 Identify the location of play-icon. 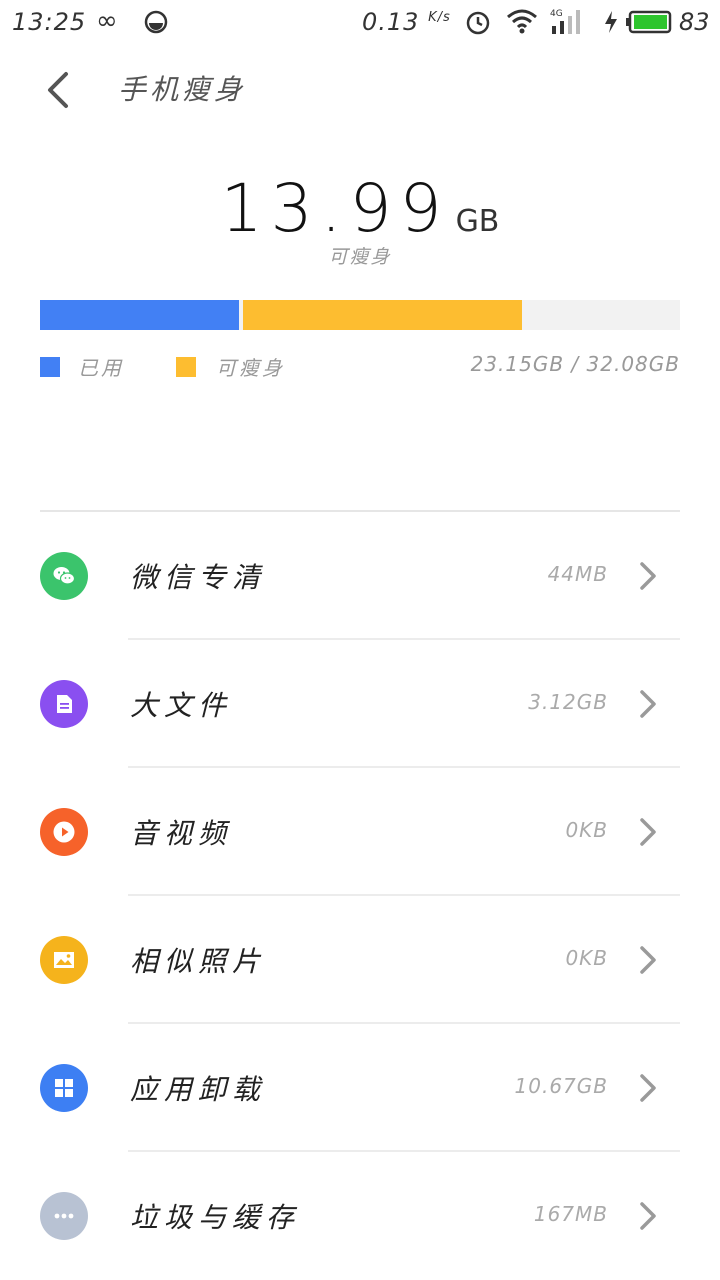
(64, 832).